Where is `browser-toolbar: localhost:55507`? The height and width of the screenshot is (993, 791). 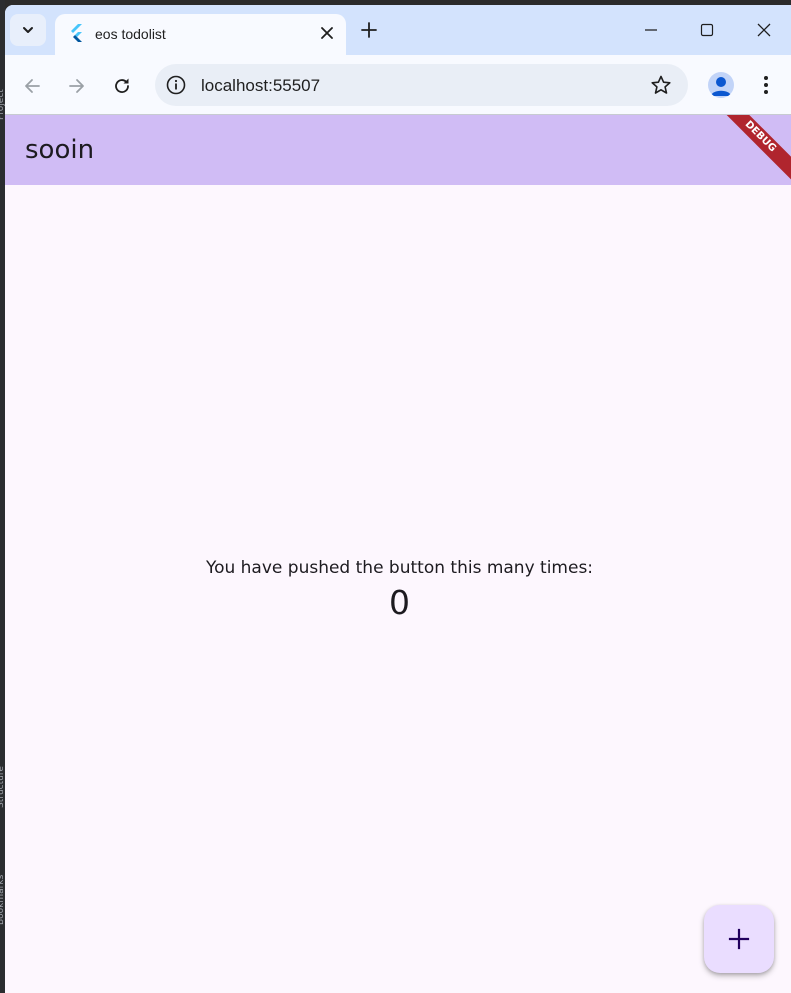 browser-toolbar: localhost:55507 is located at coordinates (398, 85).